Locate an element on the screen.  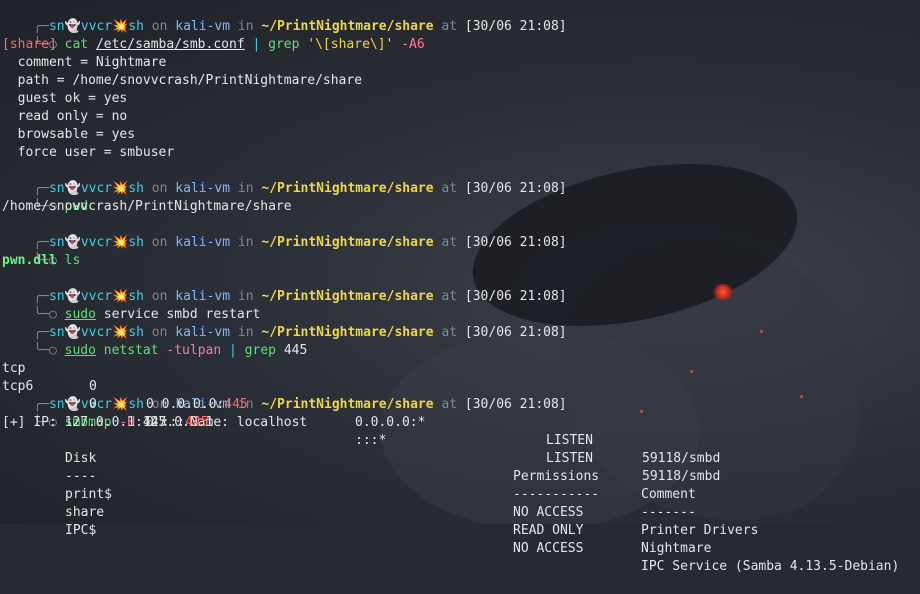
red-eye-glow is located at coordinates (723, 292).